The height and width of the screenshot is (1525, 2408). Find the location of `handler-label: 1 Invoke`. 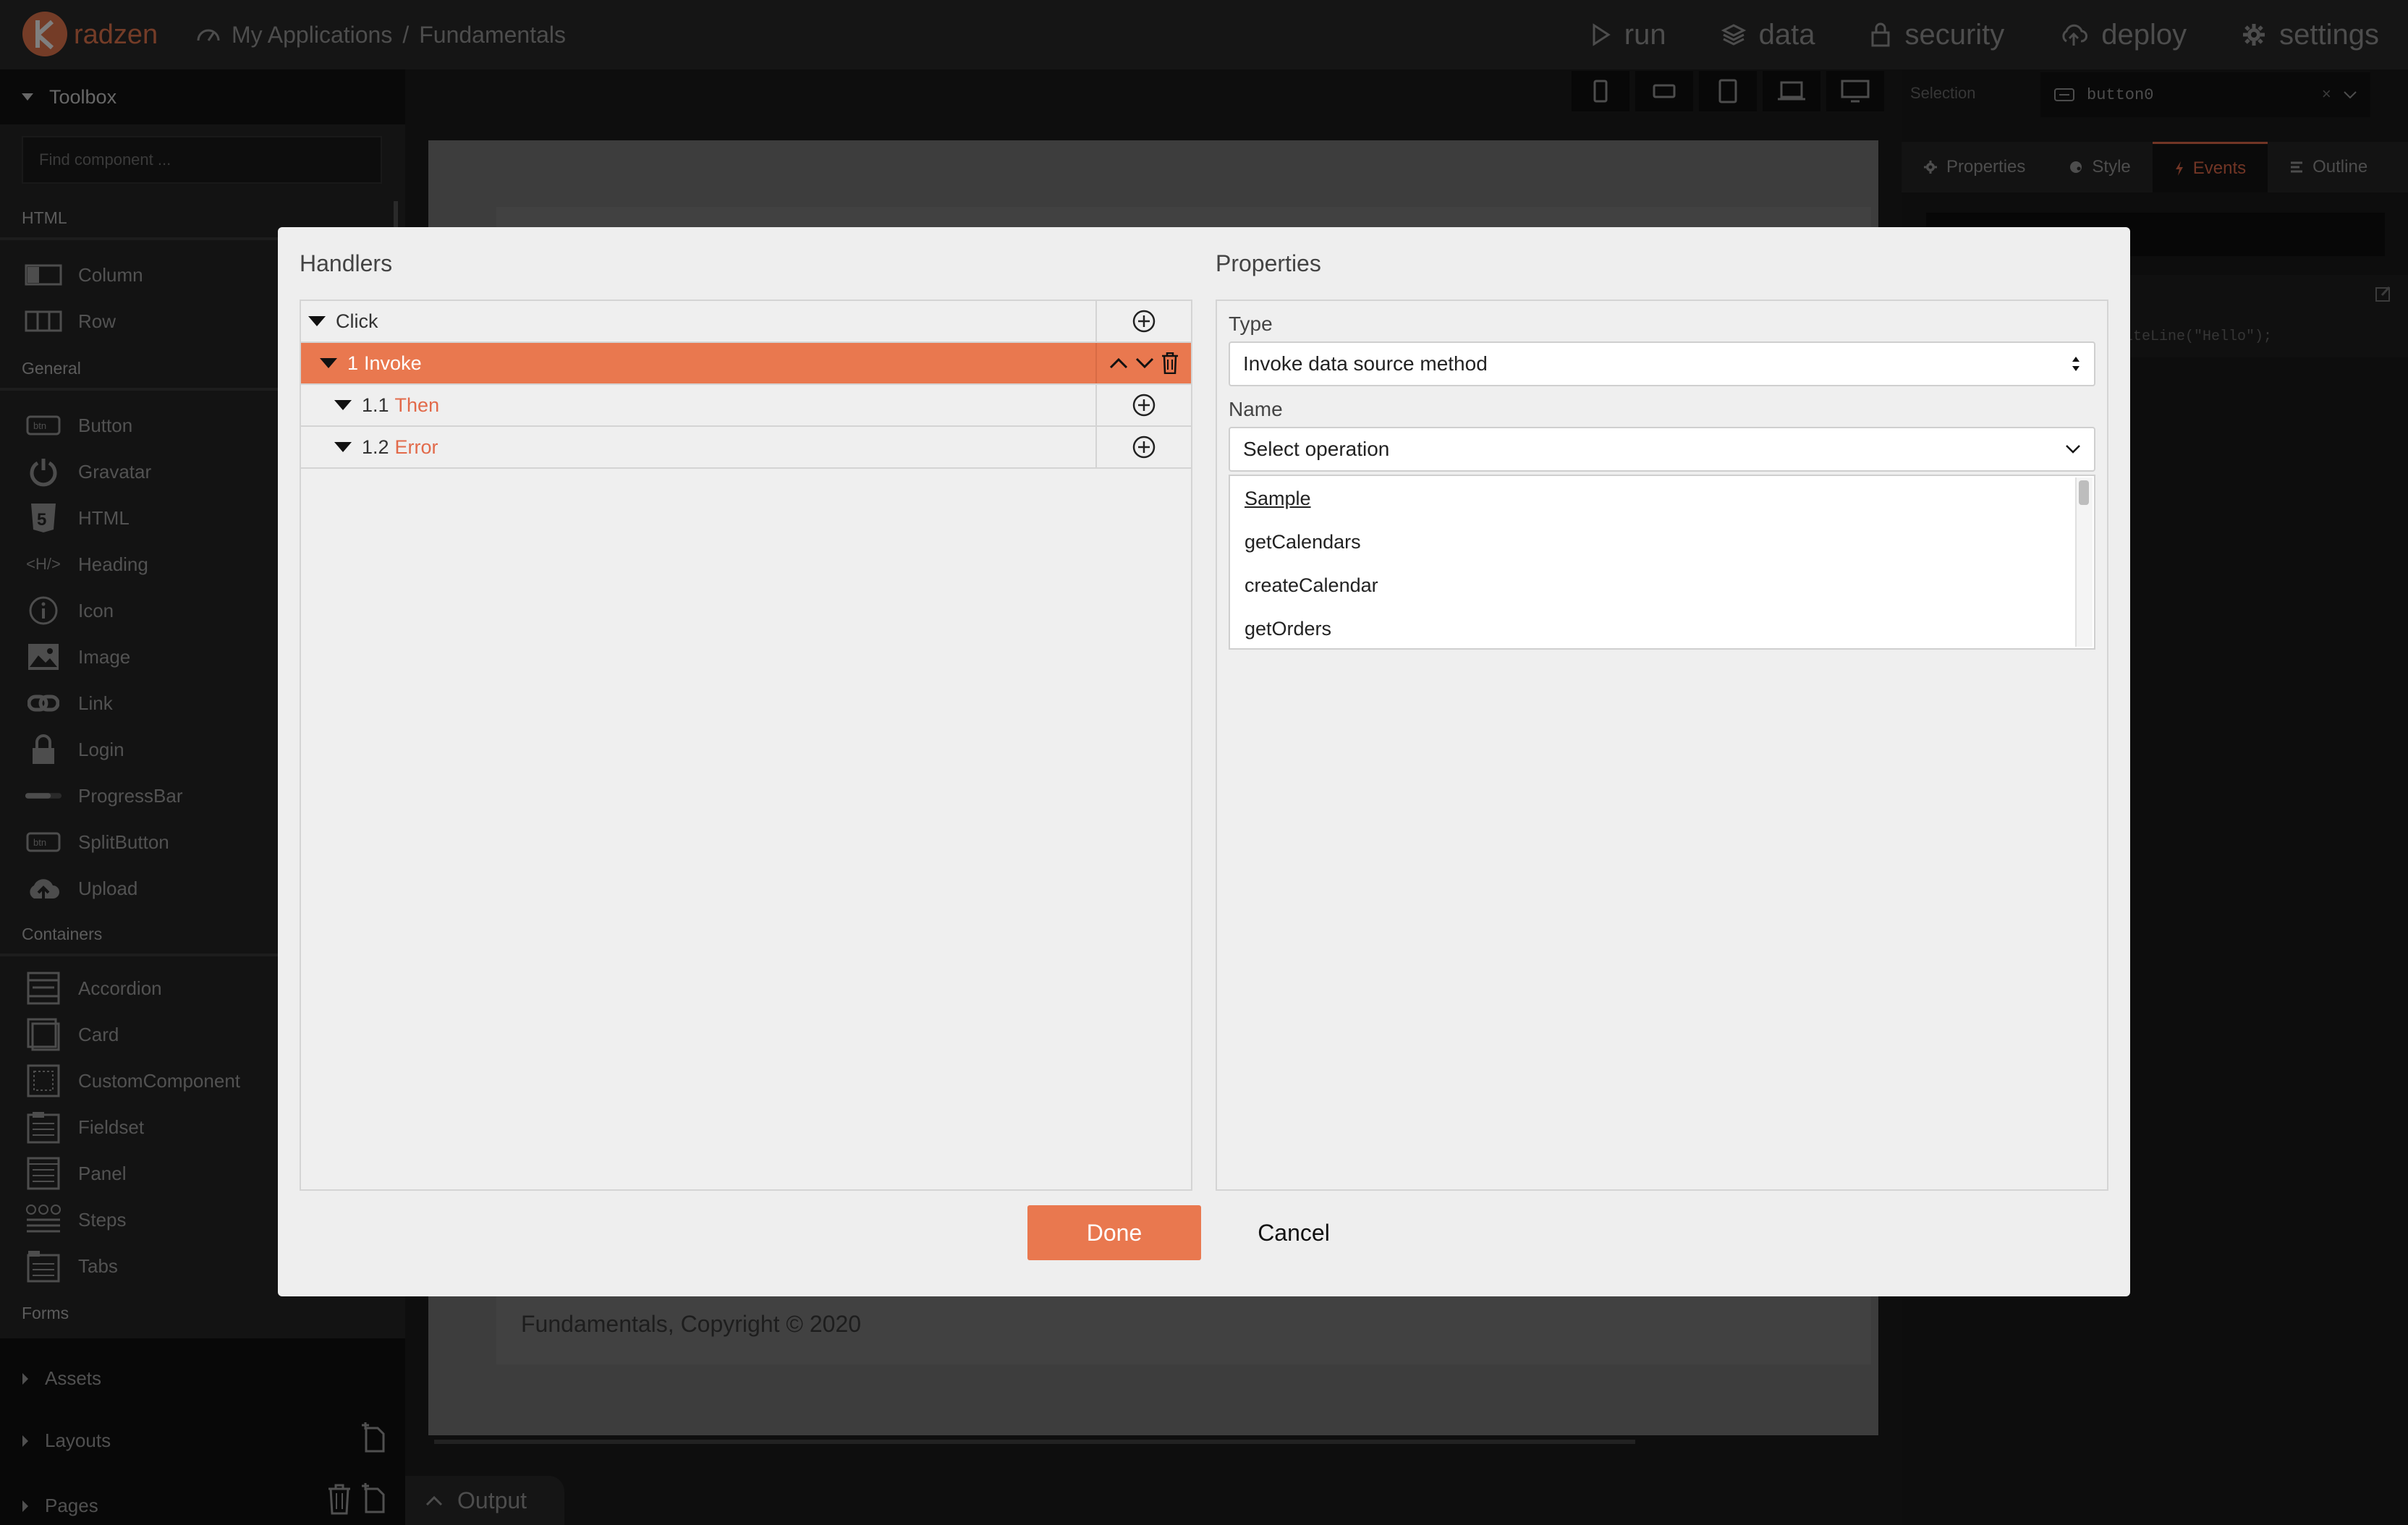

handler-label: 1 Invoke is located at coordinates (698, 363).